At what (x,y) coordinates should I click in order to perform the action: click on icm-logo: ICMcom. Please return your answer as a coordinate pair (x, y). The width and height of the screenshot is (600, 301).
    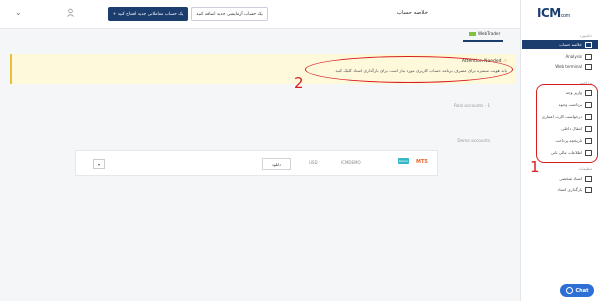
    Looking at the image, I should click on (553, 13).